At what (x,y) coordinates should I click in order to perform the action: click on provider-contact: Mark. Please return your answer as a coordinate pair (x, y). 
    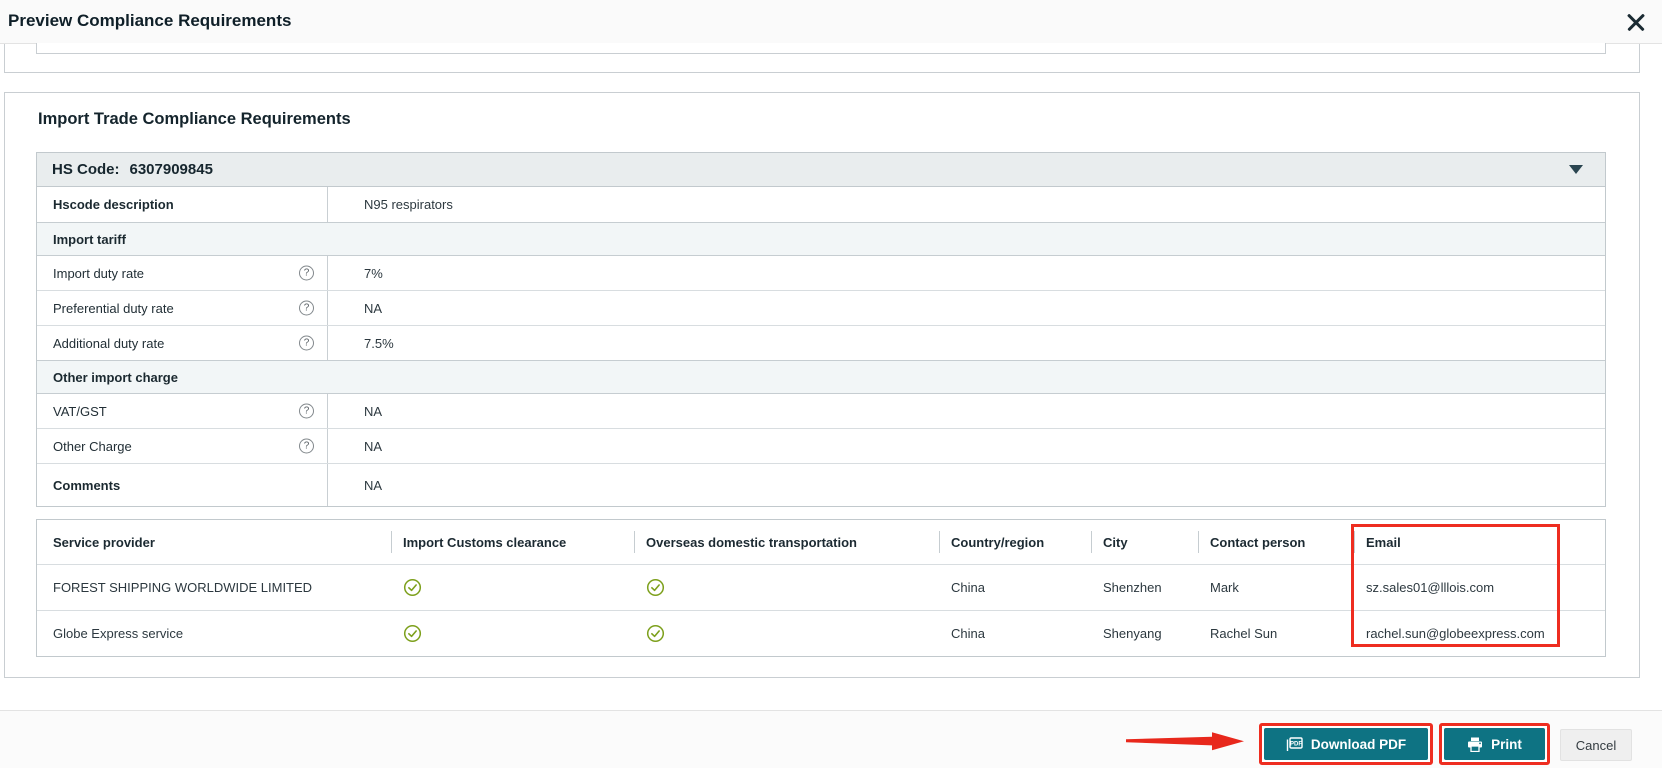
    Looking at the image, I should click on (1224, 587).